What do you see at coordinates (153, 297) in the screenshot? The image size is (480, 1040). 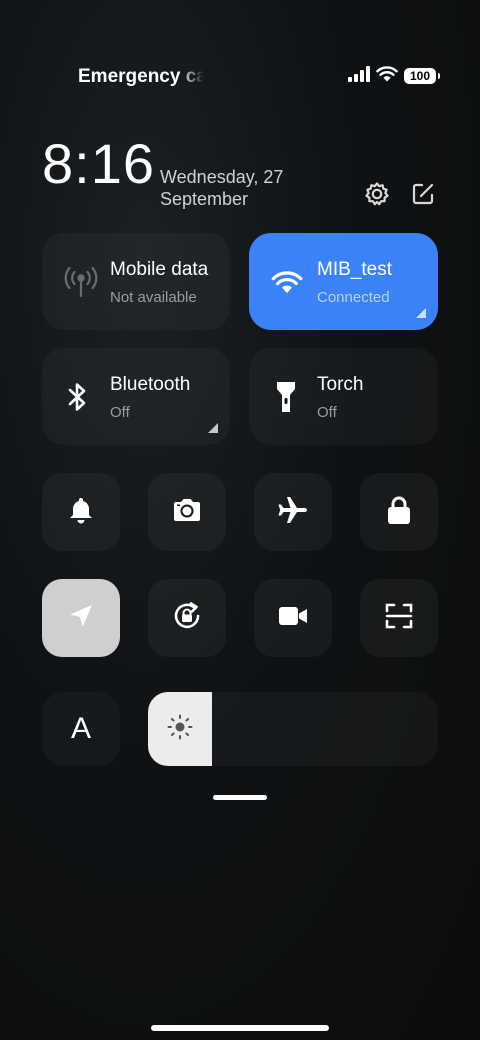 I see `mobile-data-subtitle: Not available` at bounding box center [153, 297].